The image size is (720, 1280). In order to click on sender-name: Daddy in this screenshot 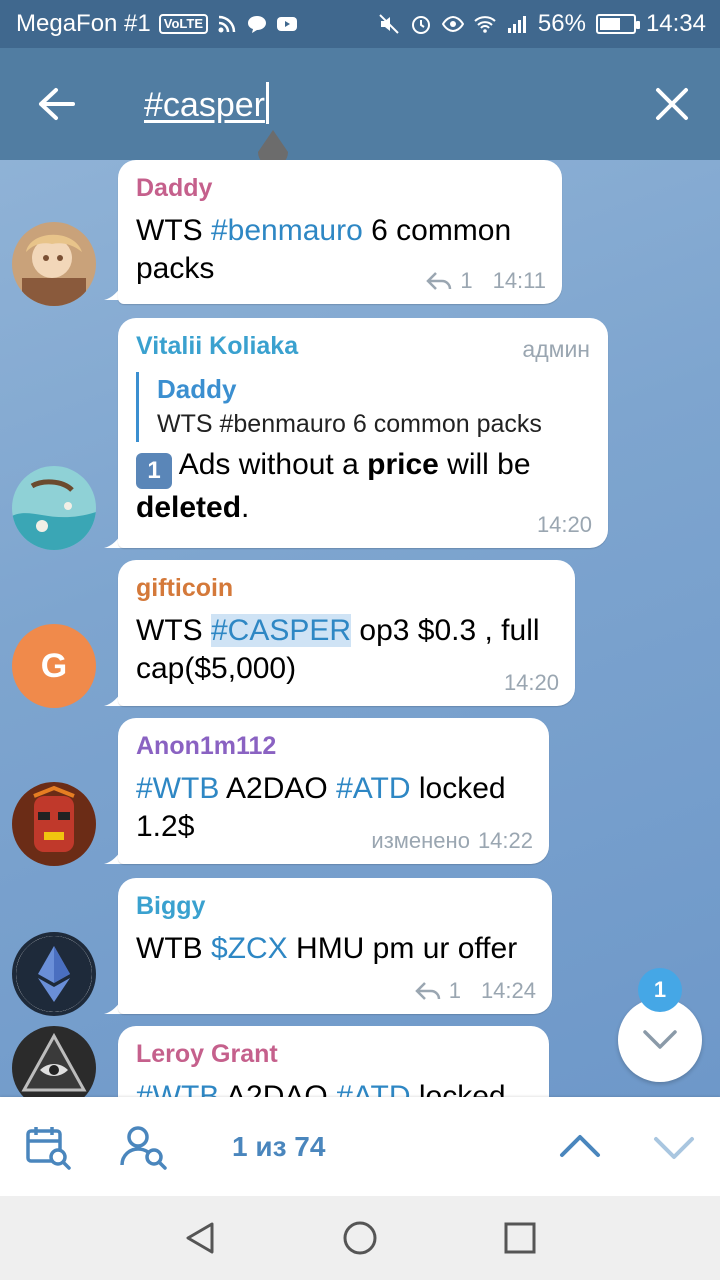, I will do `click(340, 188)`.